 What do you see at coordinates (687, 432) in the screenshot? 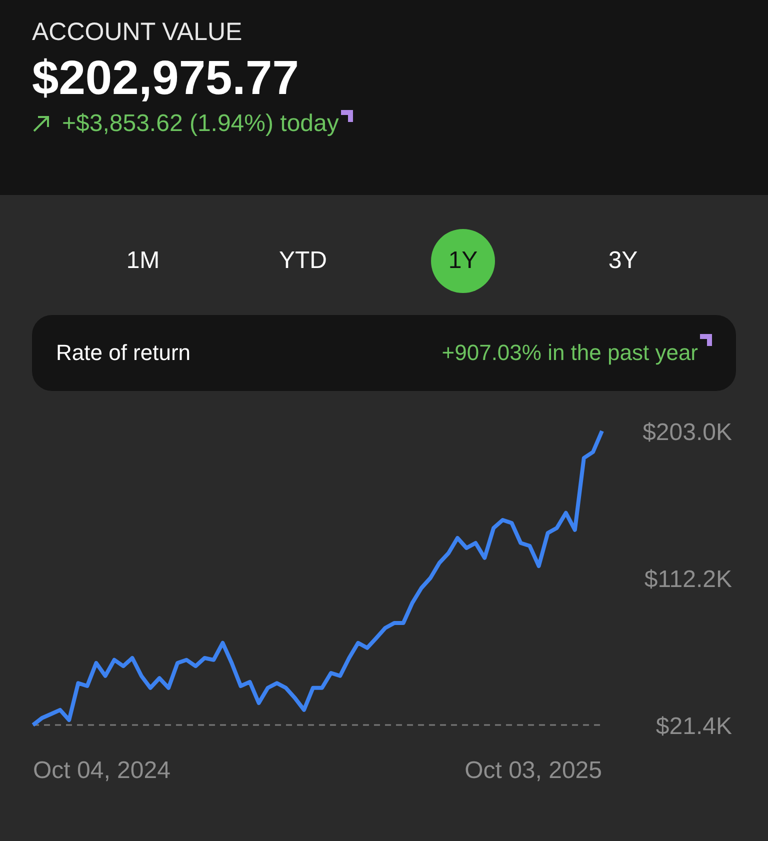
I see `y-axis-label: $203.0K` at bounding box center [687, 432].